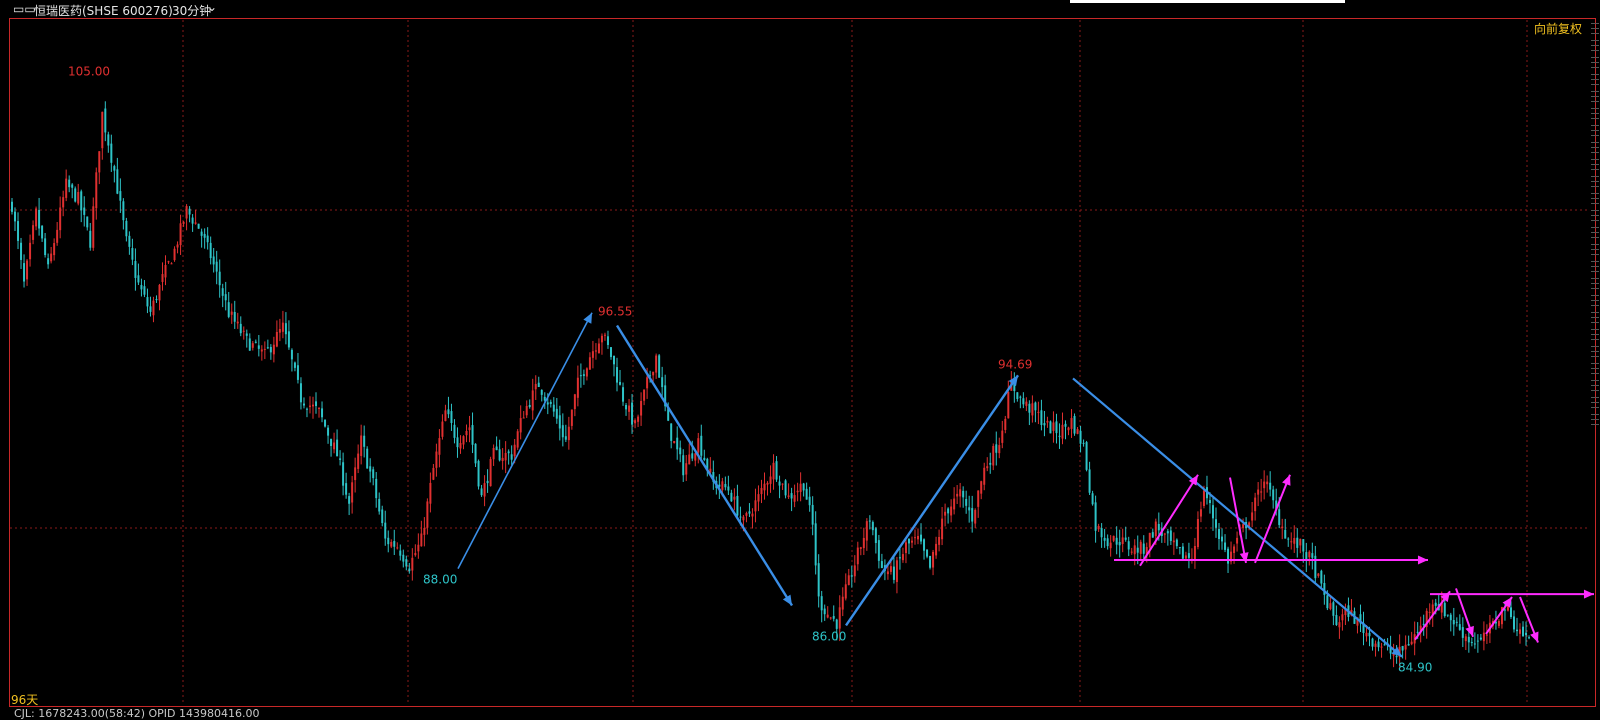  Describe the element at coordinates (440, 580) in the screenshot. I see `price-label-low: 88.00` at that location.